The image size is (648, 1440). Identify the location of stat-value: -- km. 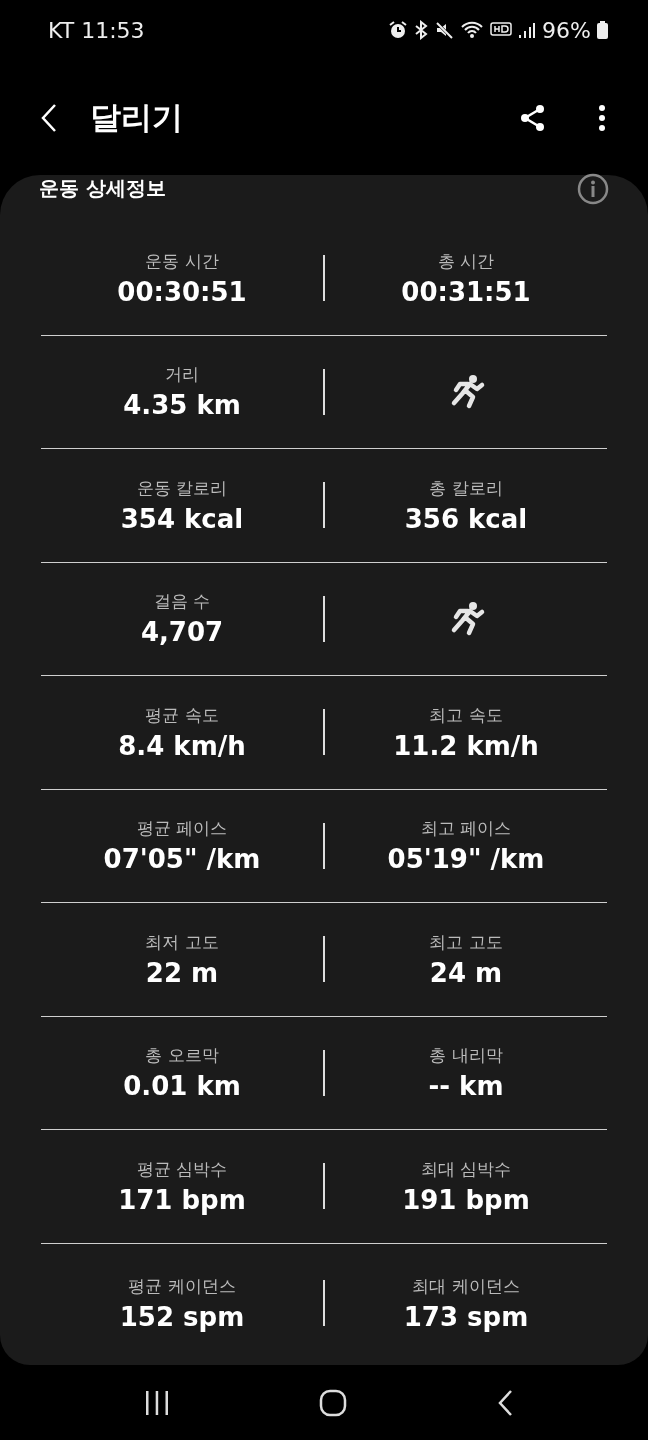
(466, 1086).